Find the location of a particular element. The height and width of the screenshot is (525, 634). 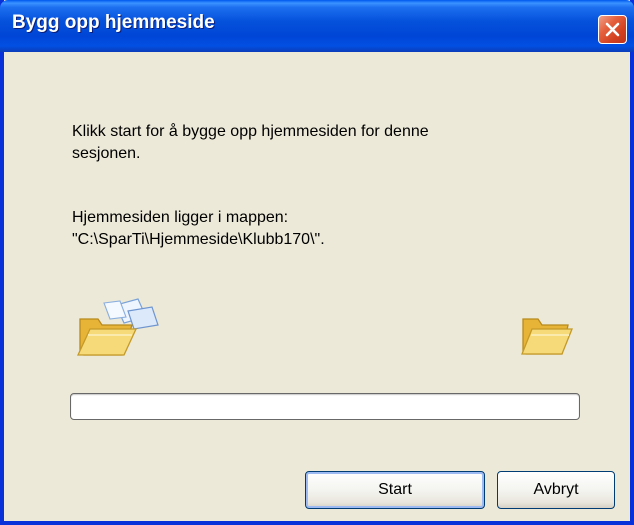

close-icon is located at coordinates (612, 29).